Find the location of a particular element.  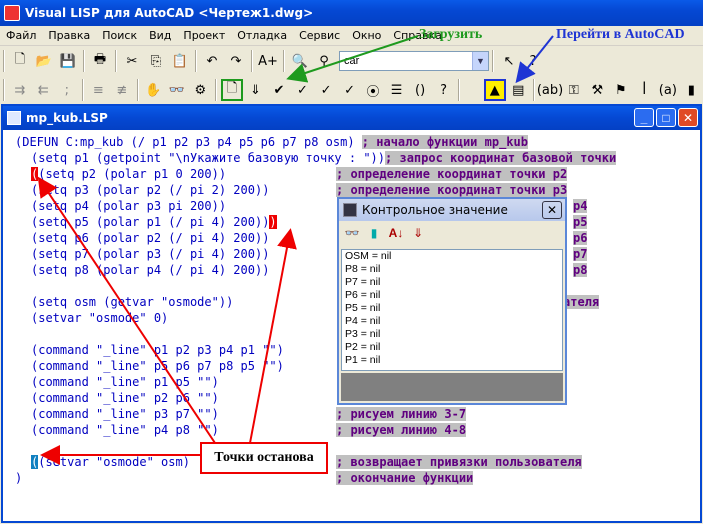

format-icon: ✓ is located at coordinates (326, 90).